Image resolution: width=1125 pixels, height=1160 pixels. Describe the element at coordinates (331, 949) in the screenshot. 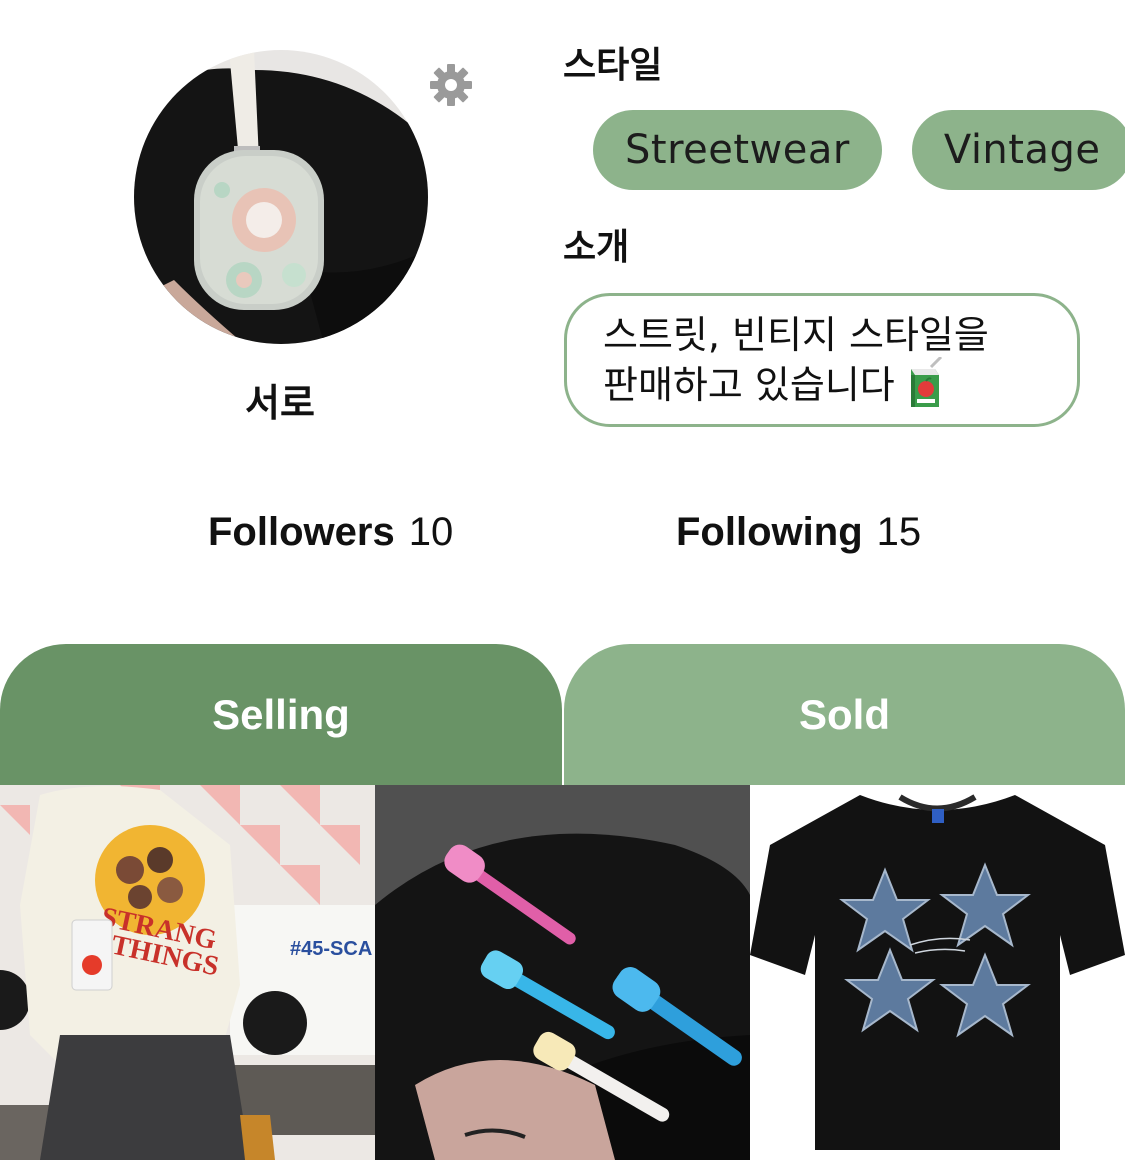

I see `product-1-print-text: #45-SCA` at that location.